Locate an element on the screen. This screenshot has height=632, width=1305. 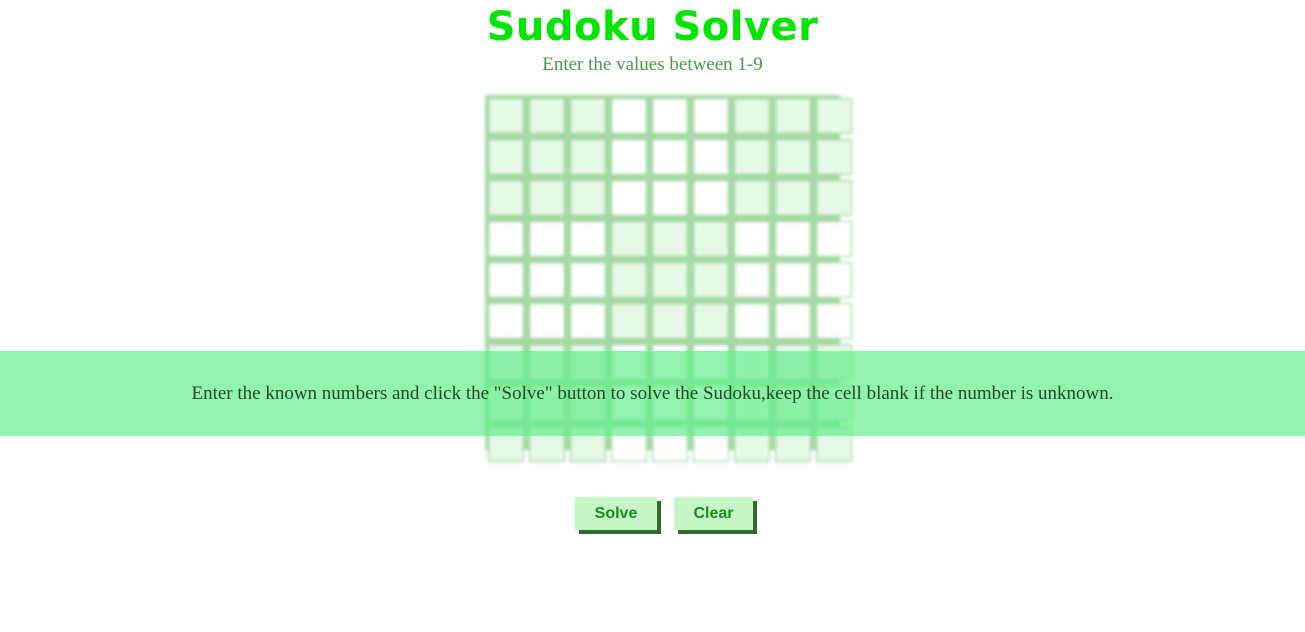
page-title: Sudoku Solver is located at coordinates (652, 27).